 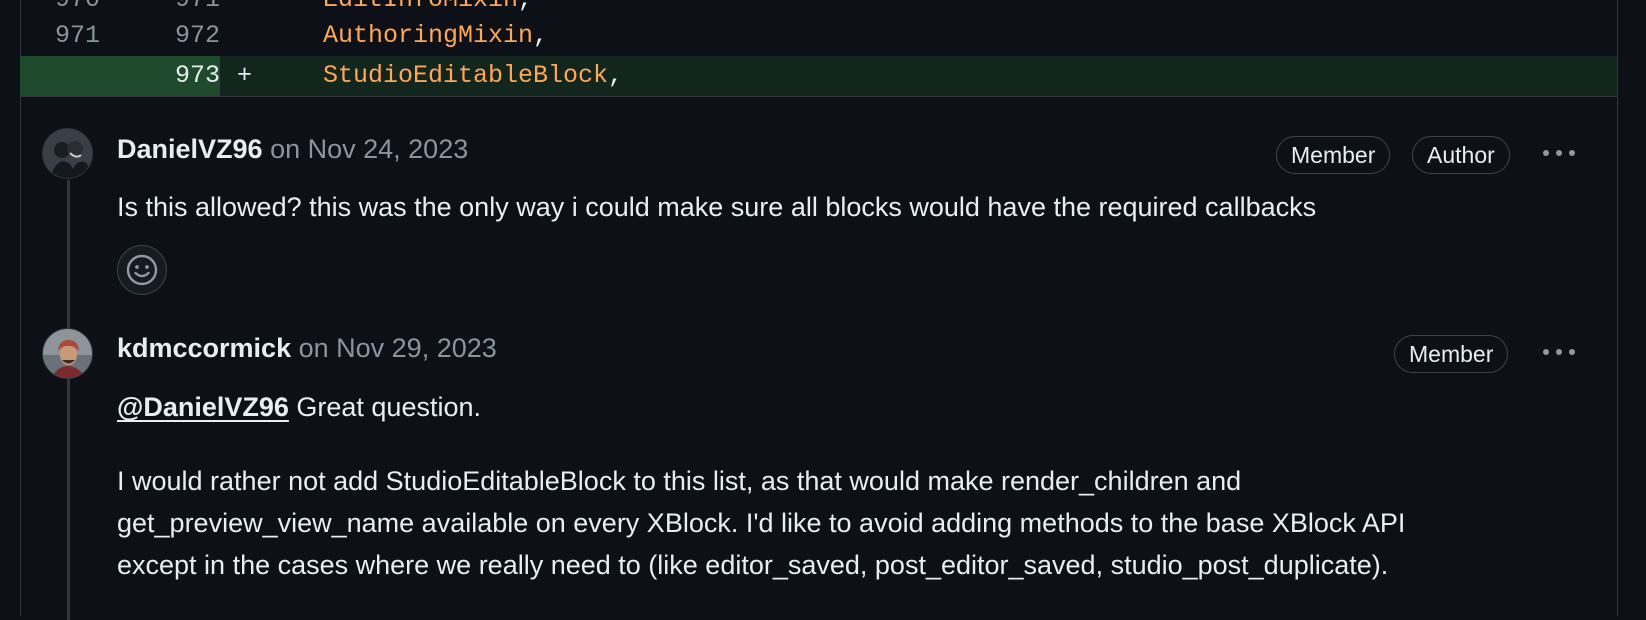 I want to click on addition-marker: +, so click(x=245, y=75).